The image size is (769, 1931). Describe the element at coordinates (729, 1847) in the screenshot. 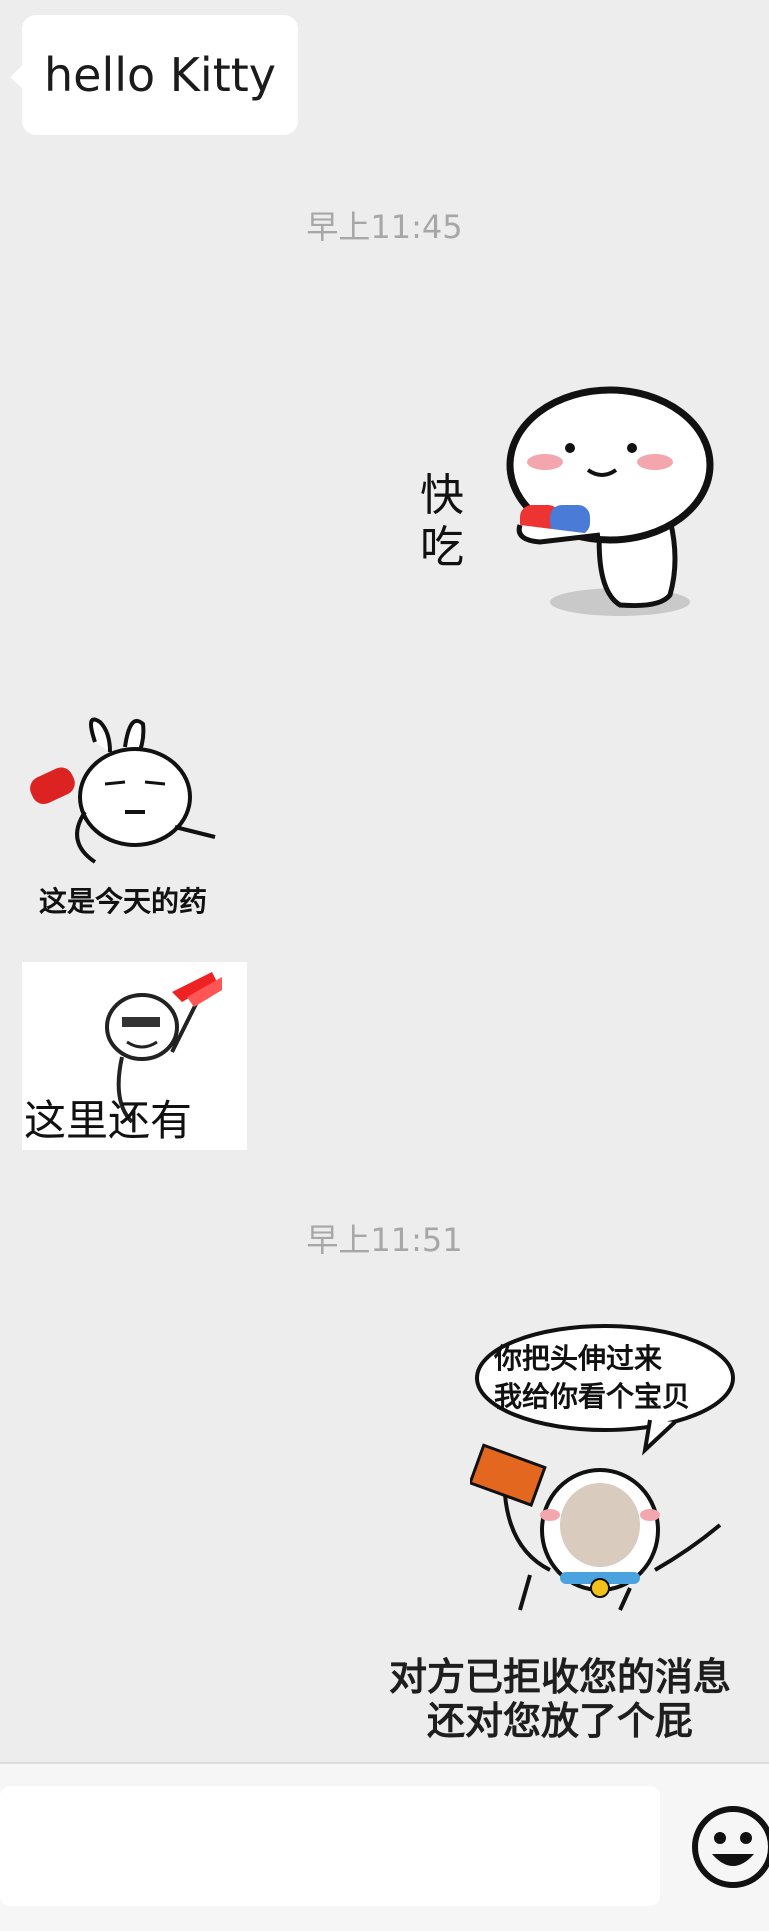

I see `smiley-face-icon` at that location.